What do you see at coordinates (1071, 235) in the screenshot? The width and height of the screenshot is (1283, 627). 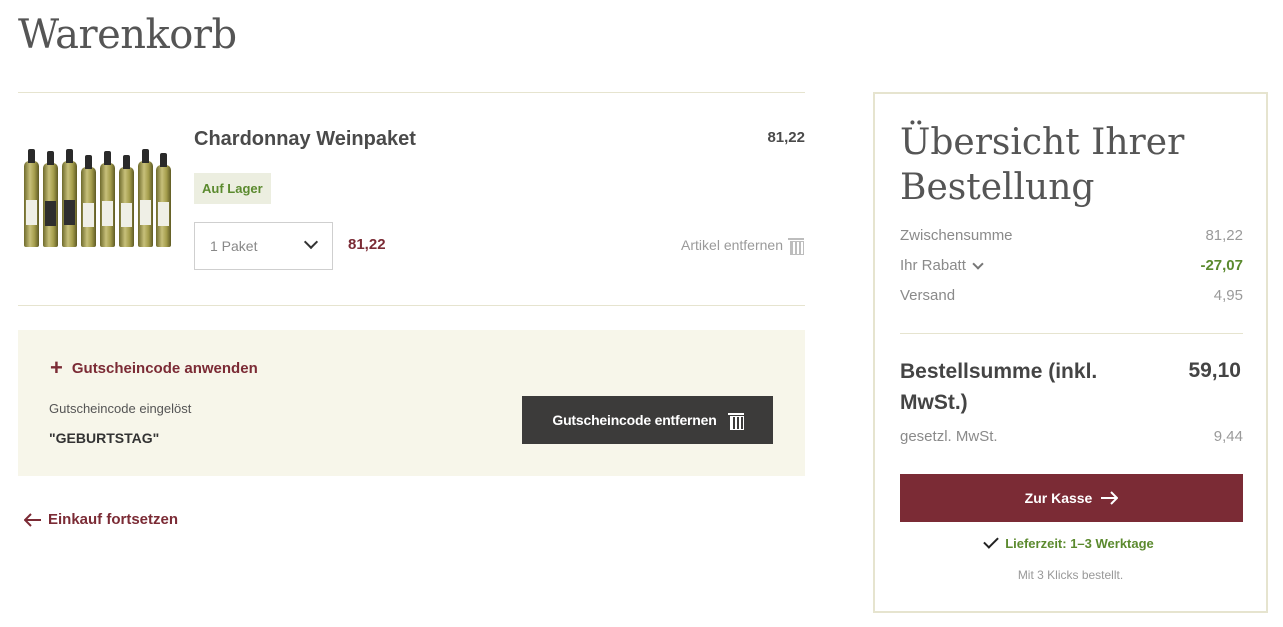 I see `subtotal-row: Zwischensumme 81,22` at bounding box center [1071, 235].